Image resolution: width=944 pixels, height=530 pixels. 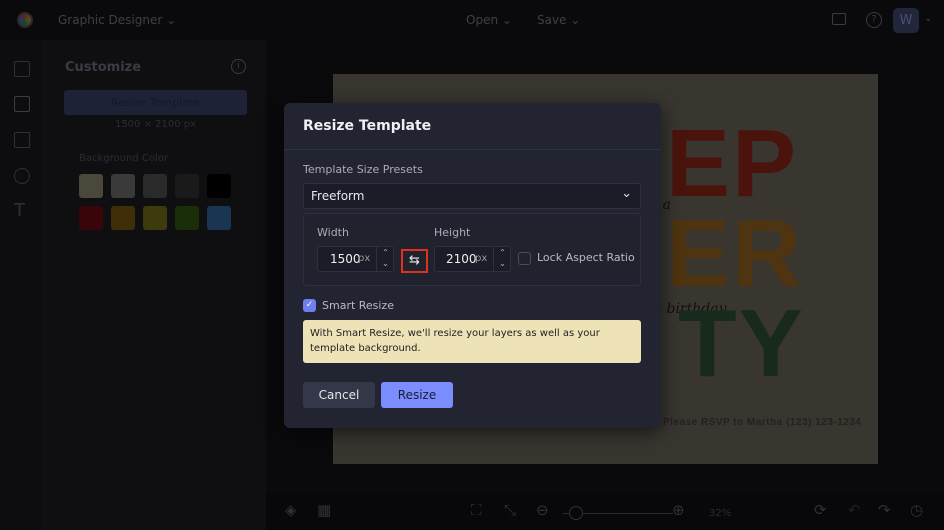 What do you see at coordinates (25, 20) in the screenshot?
I see `app-logo` at bounding box center [25, 20].